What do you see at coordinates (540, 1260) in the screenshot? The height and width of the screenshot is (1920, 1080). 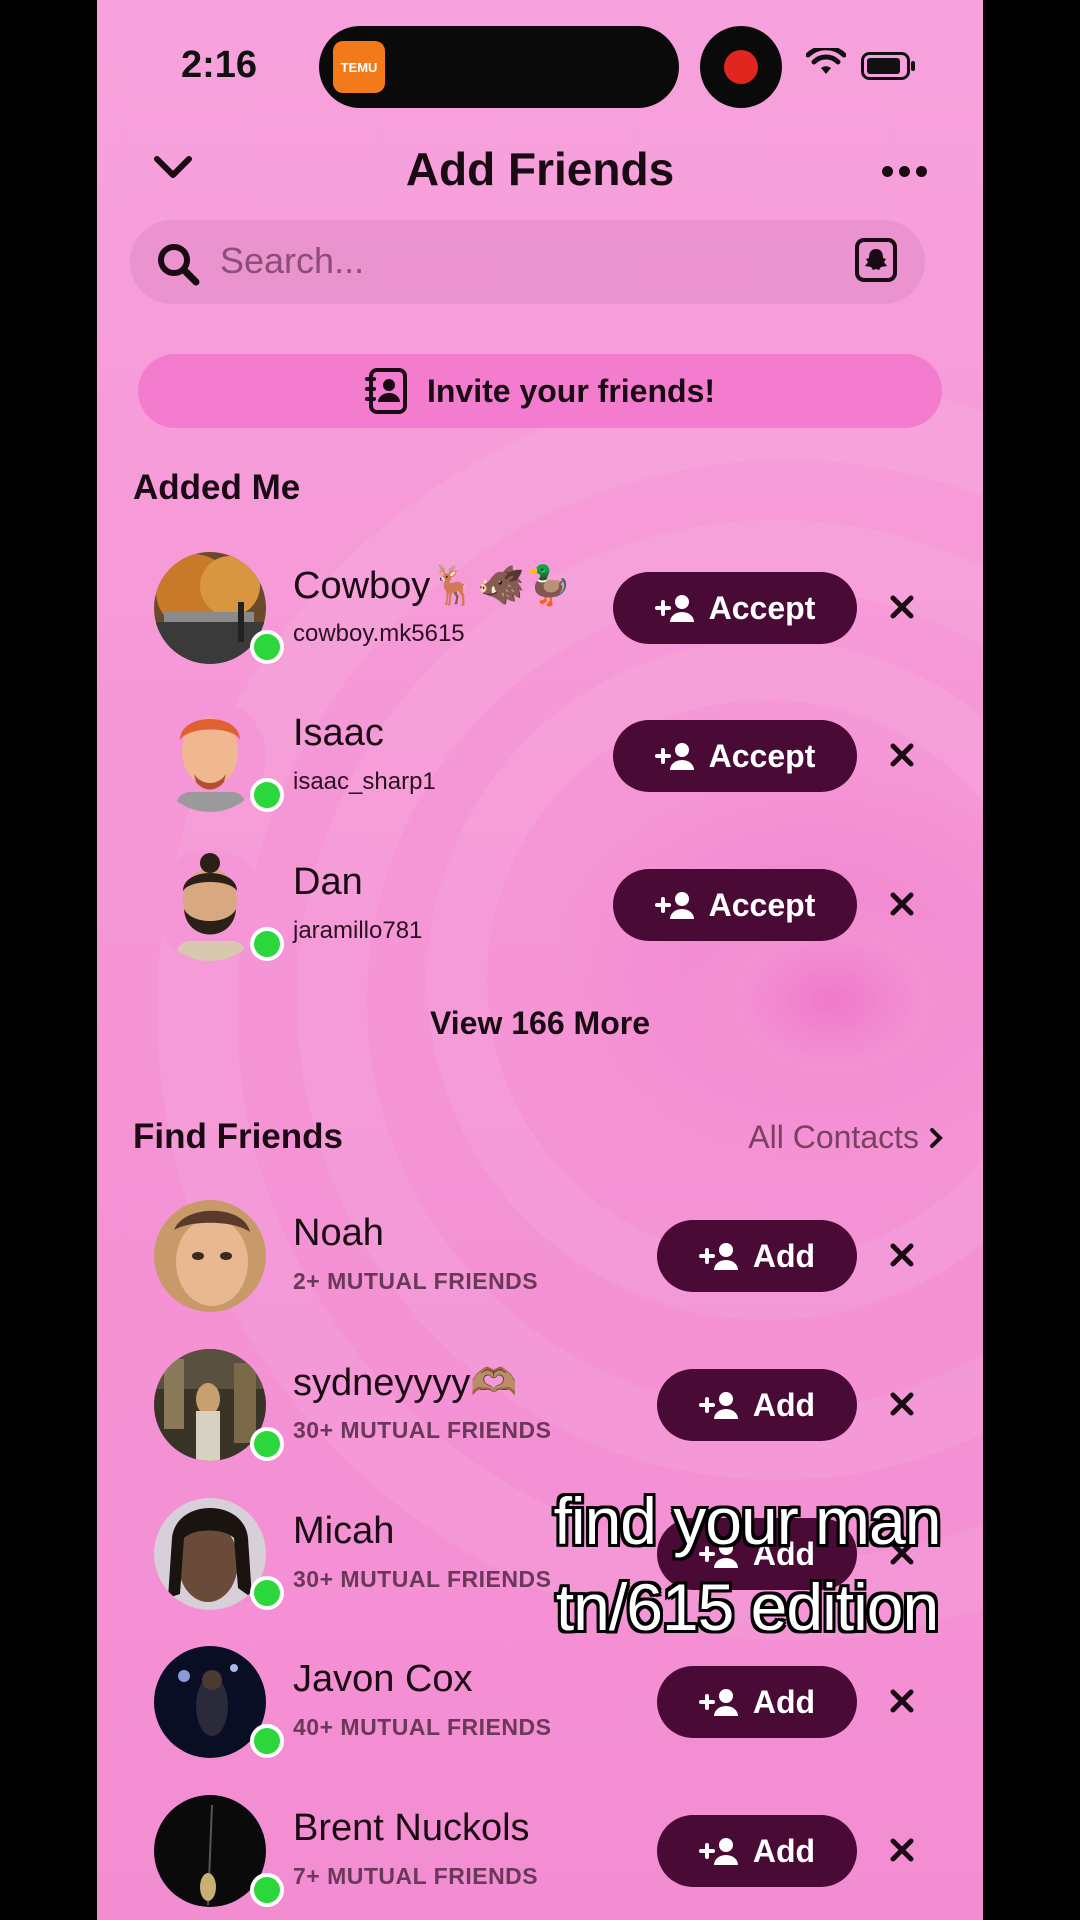 I see `list-item: Noah 2+ MUTUAL FRIENDS Add` at bounding box center [540, 1260].